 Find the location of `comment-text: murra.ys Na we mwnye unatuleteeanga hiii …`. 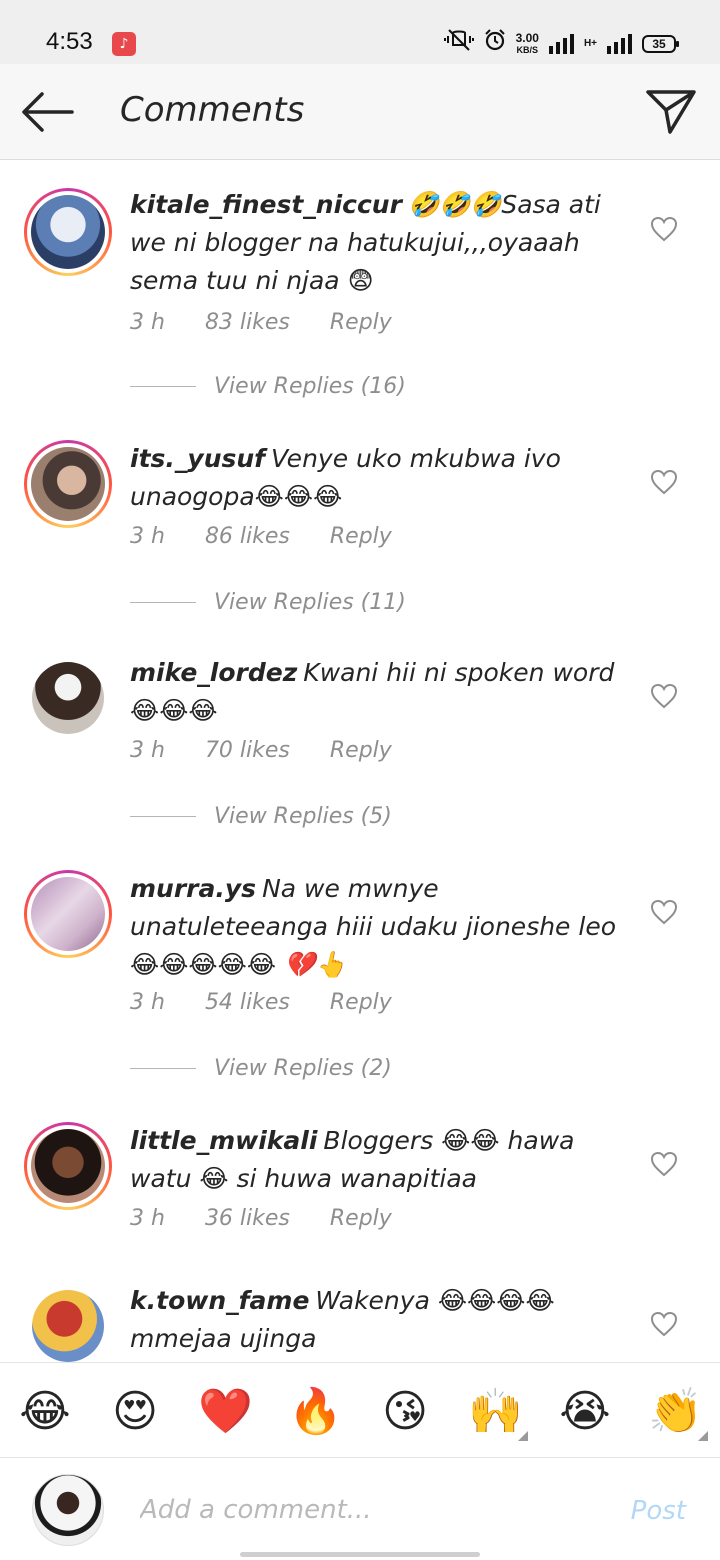

comment-text: murra.ys Na we mwnye unatuleteeanga hiii … is located at coordinates (380, 927).